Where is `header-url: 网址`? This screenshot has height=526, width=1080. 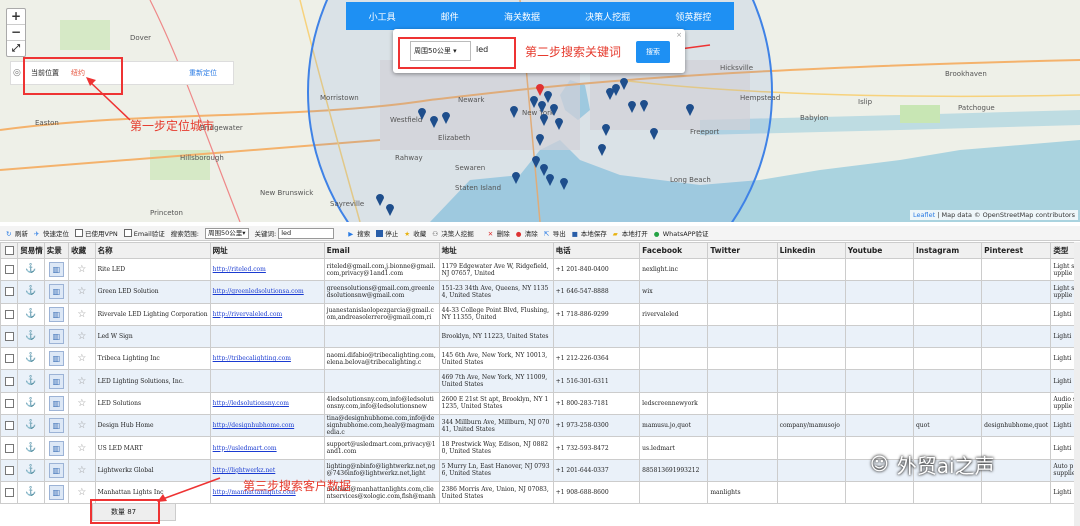
header-url: 网址 is located at coordinates (267, 250).